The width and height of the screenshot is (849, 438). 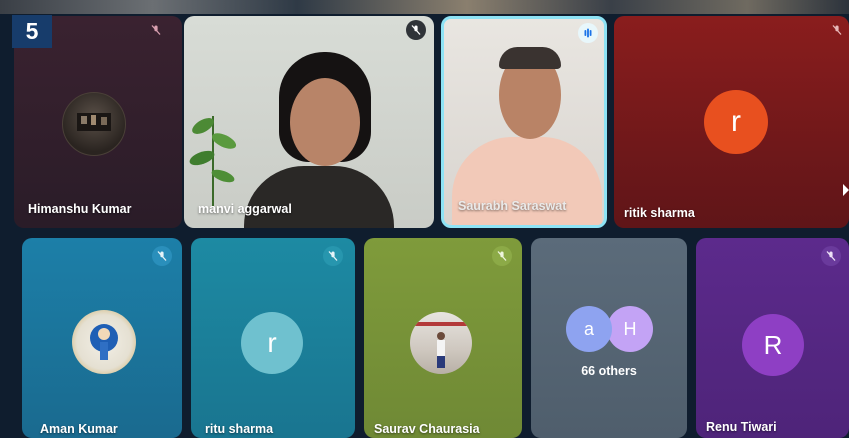 What do you see at coordinates (524, 122) in the screenshot?
I see `tile-saurabh-saraswat: Saurabh Saraswat` at bounding box center [524, 122].